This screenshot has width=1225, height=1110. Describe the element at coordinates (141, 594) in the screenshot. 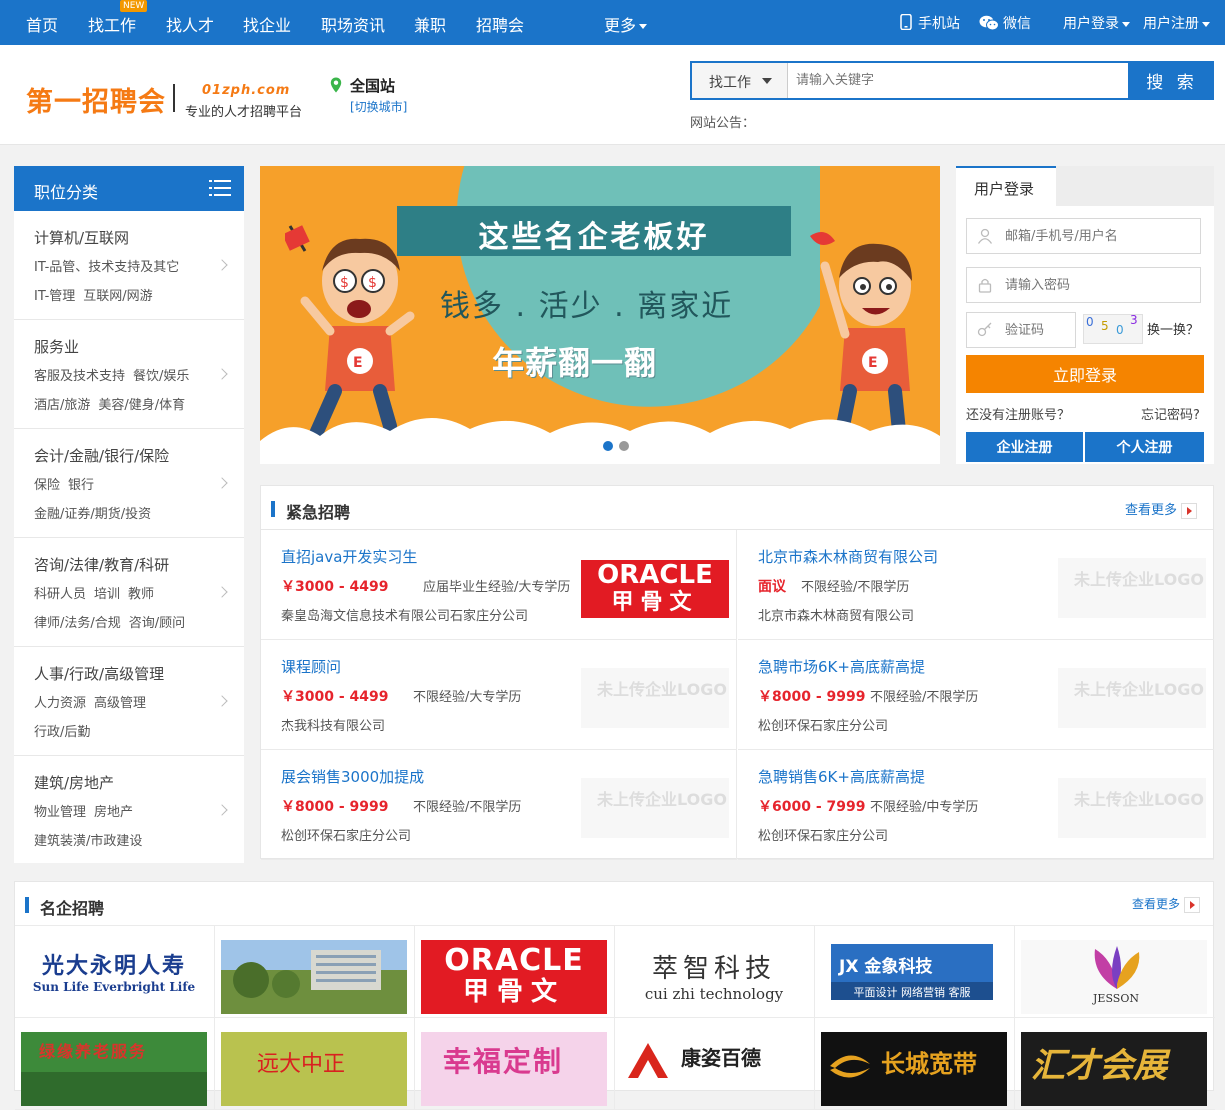

I see `category-link: 教师` at that location.